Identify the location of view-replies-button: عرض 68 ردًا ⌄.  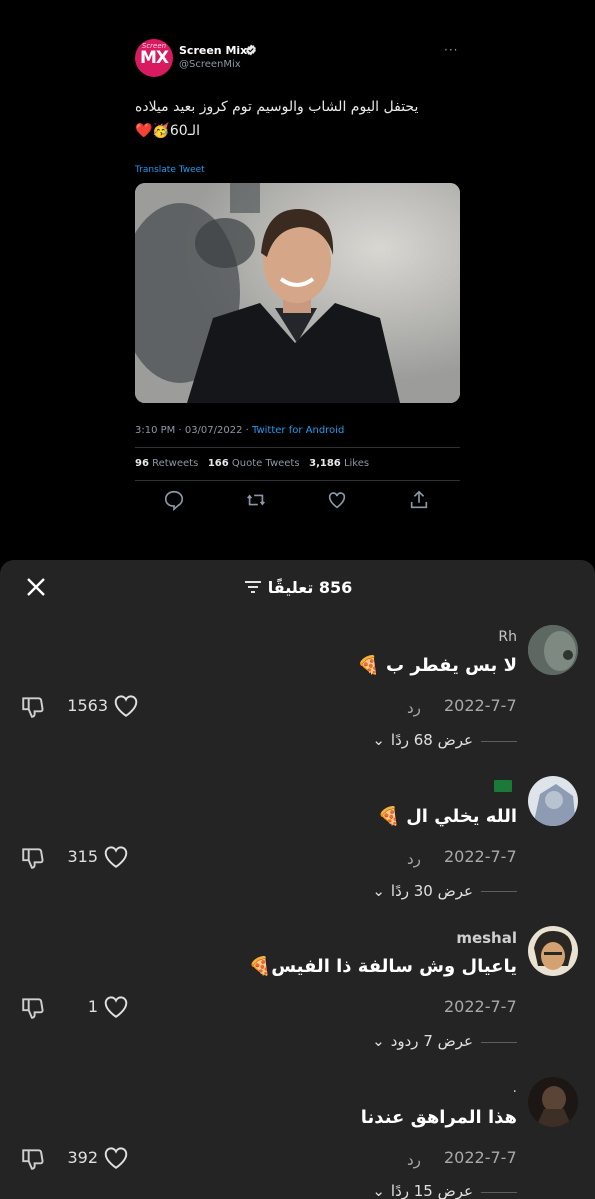
(422, 740).